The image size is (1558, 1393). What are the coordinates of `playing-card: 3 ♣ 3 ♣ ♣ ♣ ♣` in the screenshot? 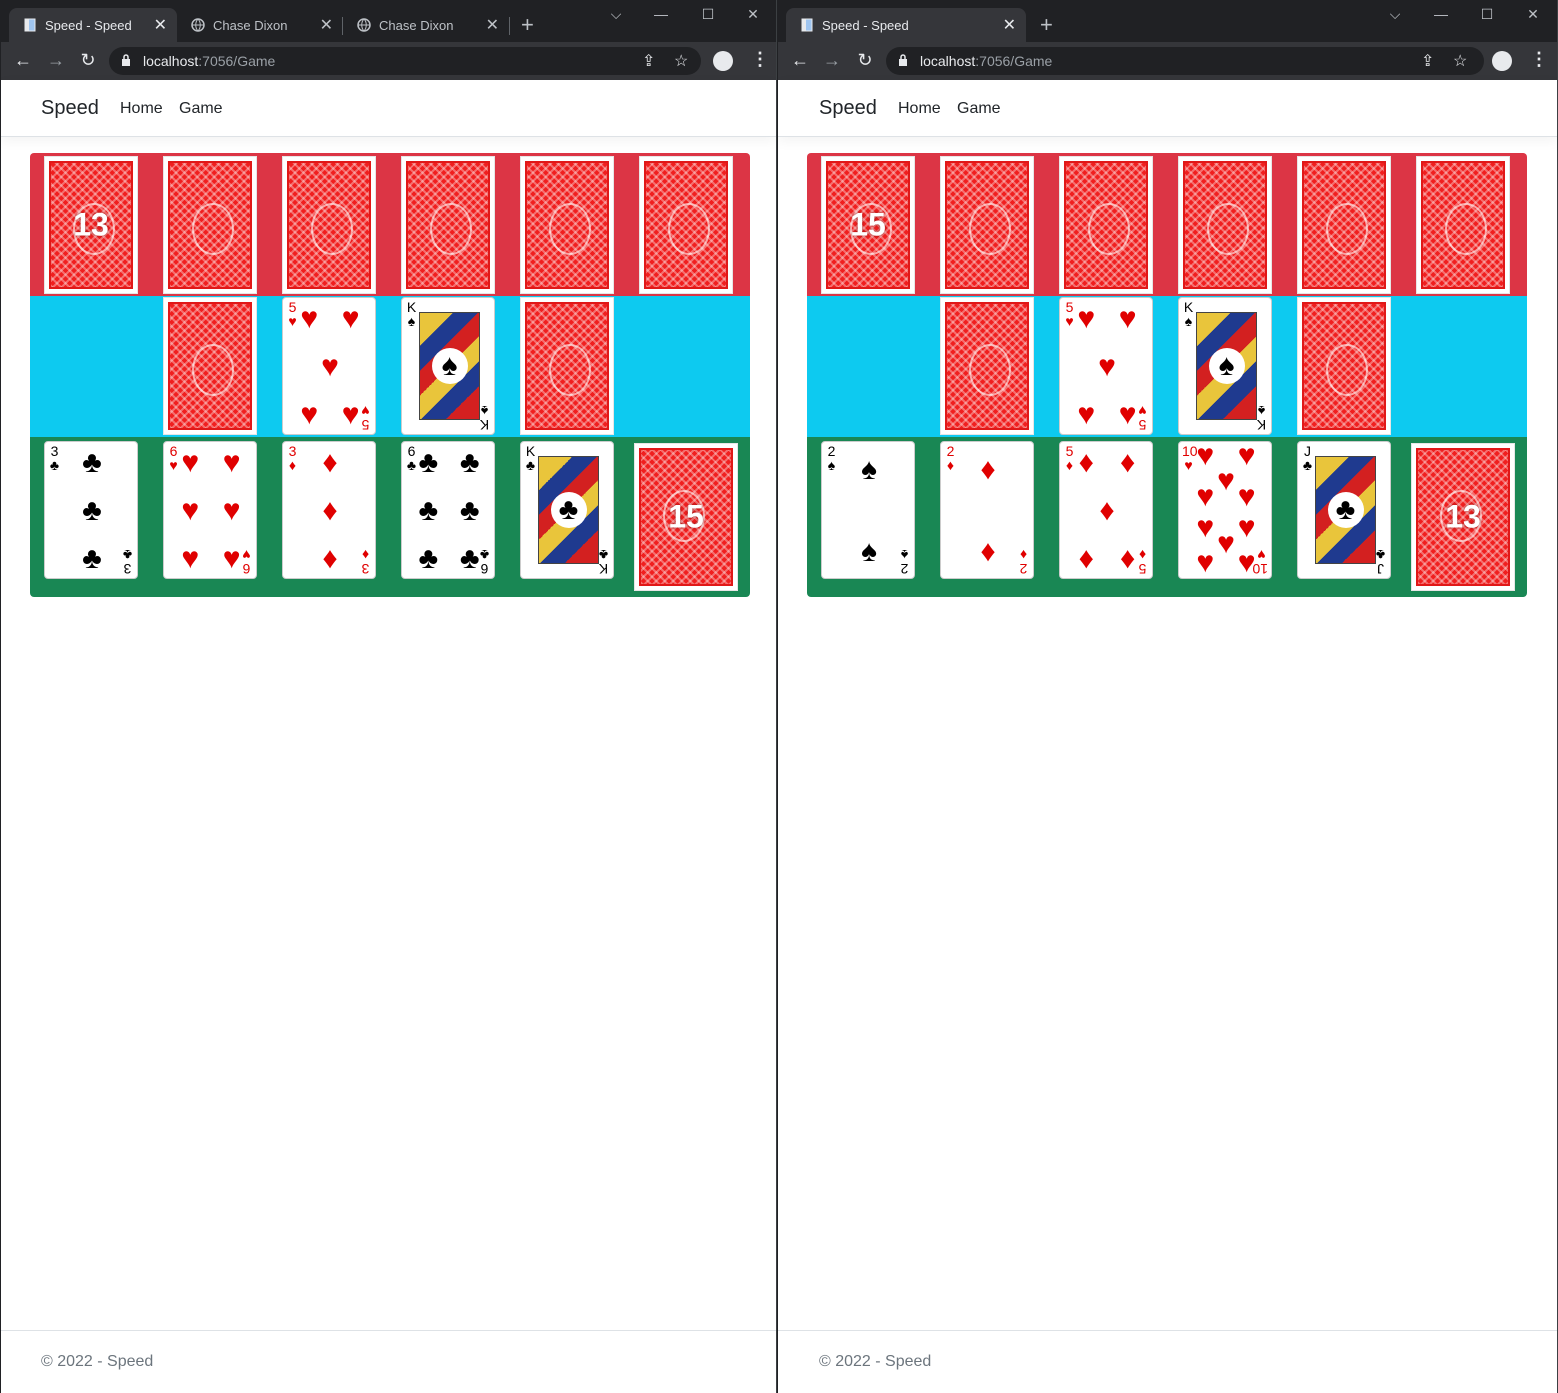 It's located at (91, 510).